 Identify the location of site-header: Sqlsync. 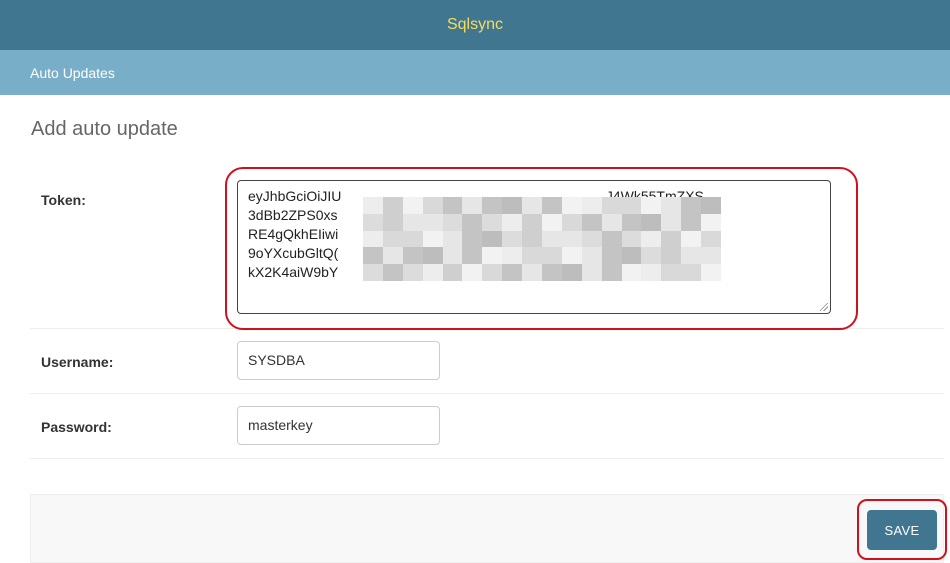
(475, 25).